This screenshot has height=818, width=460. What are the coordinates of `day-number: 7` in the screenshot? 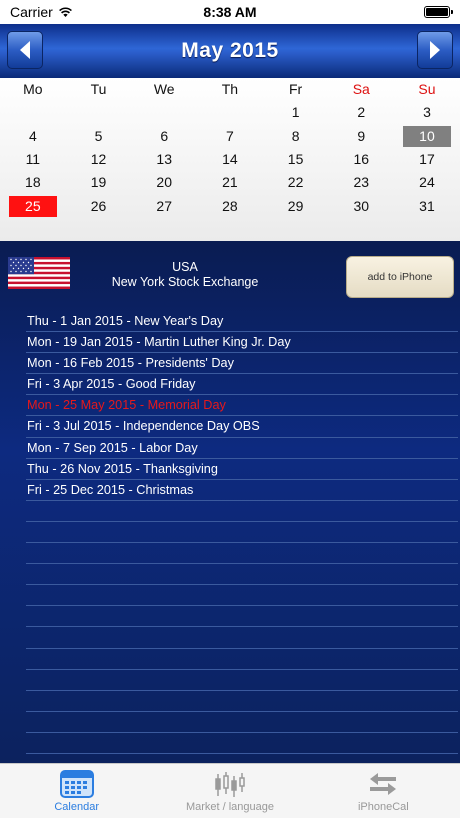 It's located at (230, 135).